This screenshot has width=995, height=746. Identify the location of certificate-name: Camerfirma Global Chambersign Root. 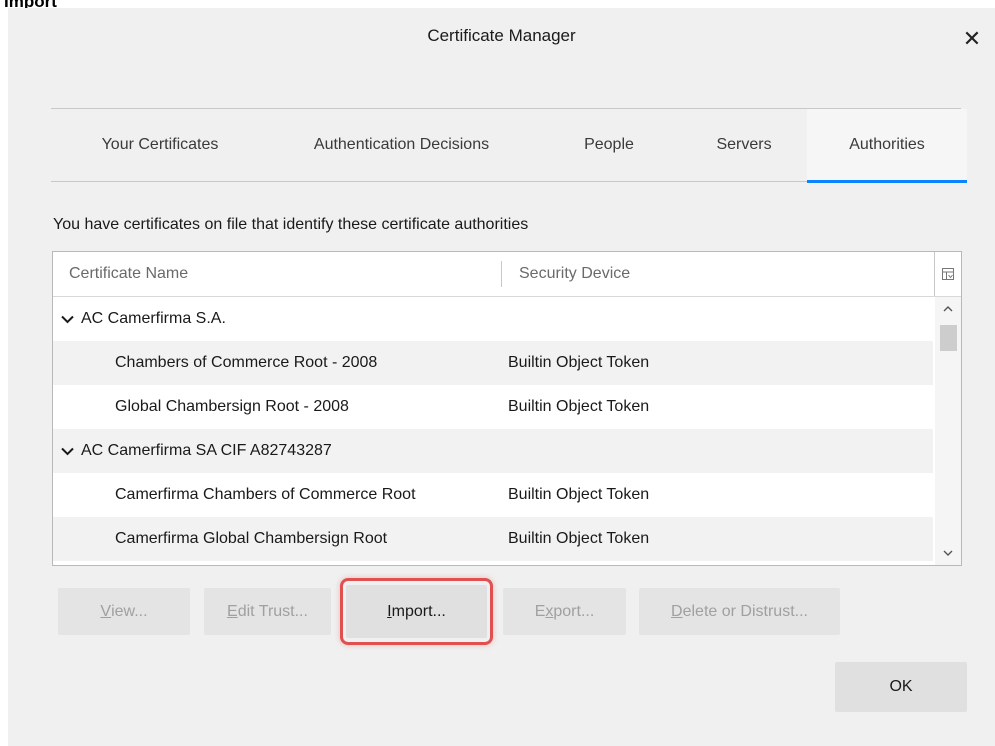
(251, 538).